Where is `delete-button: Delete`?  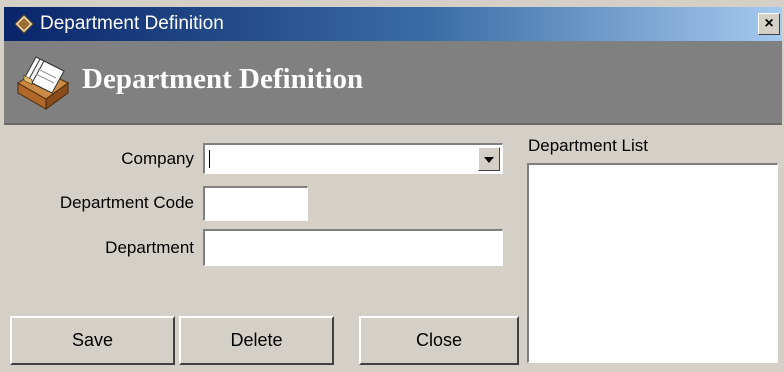
delete-button: Delete is located at coordinates (256, 340).